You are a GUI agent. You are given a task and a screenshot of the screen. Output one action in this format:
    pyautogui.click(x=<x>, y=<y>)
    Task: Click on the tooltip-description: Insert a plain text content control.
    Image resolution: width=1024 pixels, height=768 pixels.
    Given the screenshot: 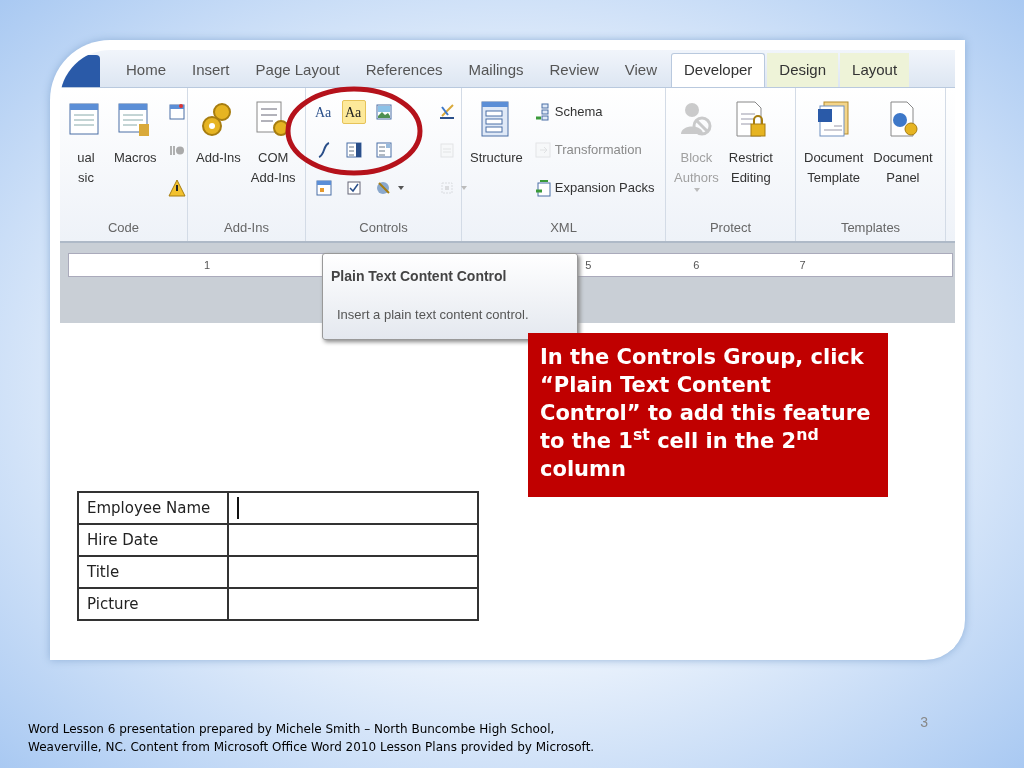 What is the action you would take?
    pyautogui.click(x=433, y=315)
    